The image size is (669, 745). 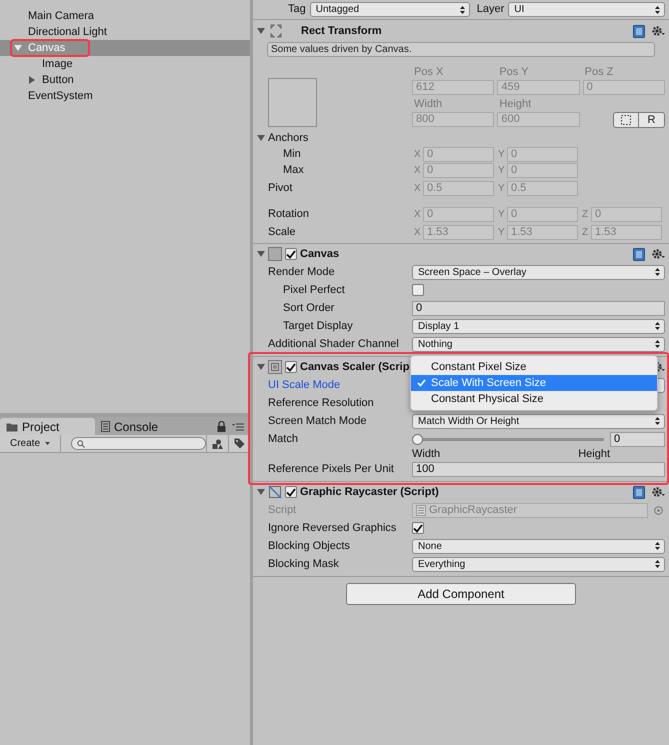 I want to click on property-label: Additional Shader Channel, so click(x=333, y=344).